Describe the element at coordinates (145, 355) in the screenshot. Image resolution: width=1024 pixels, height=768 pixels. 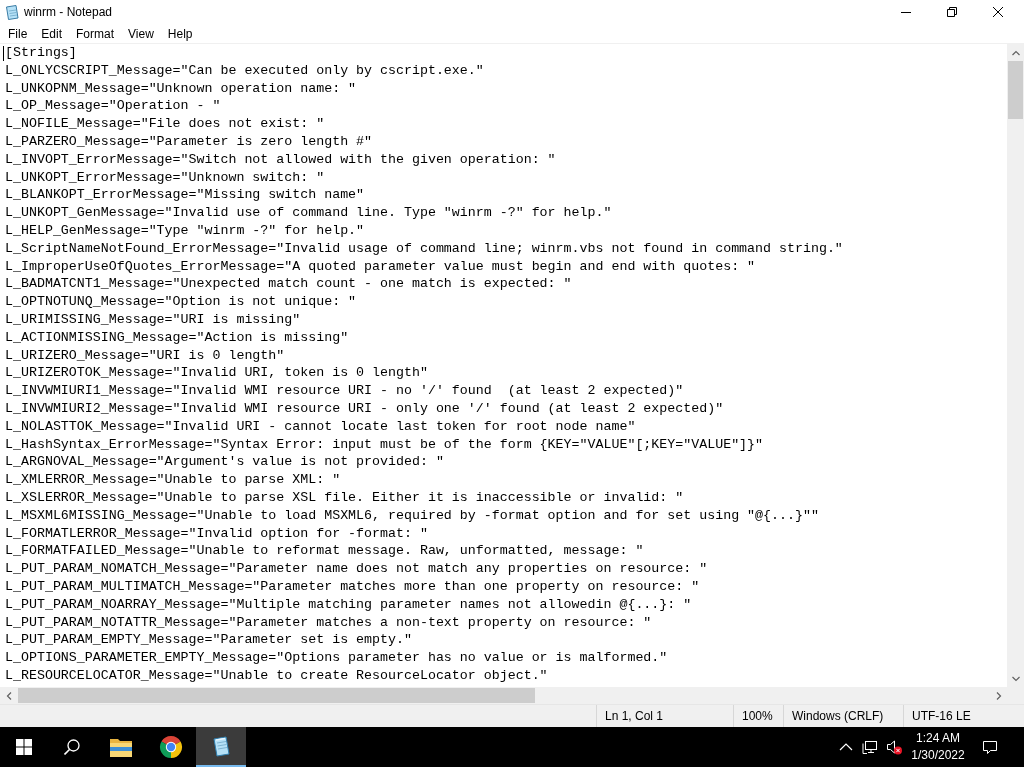
I see `text-line: L_URIZERO_Message="URI is 0 length"` at that location.